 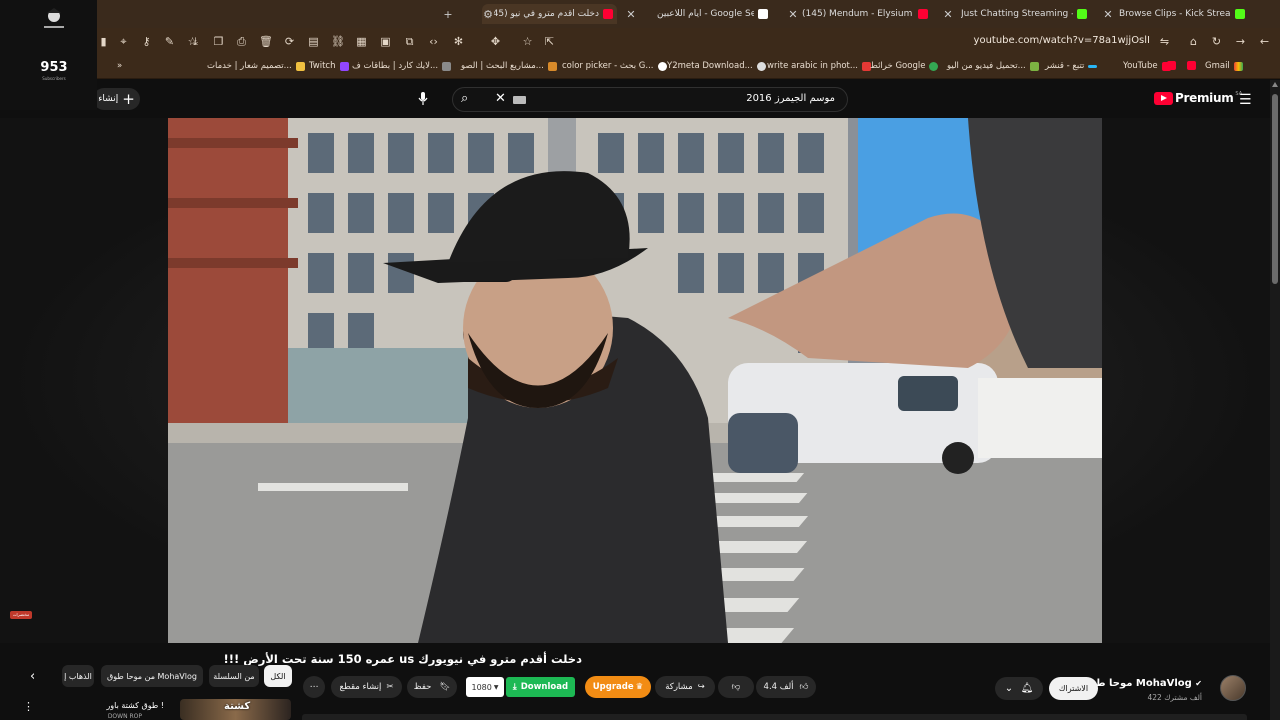 What do you see at coordinates (1240, 41) in the screenshot?
I see `forward-icon: →` at bounding box center [1240, 41].